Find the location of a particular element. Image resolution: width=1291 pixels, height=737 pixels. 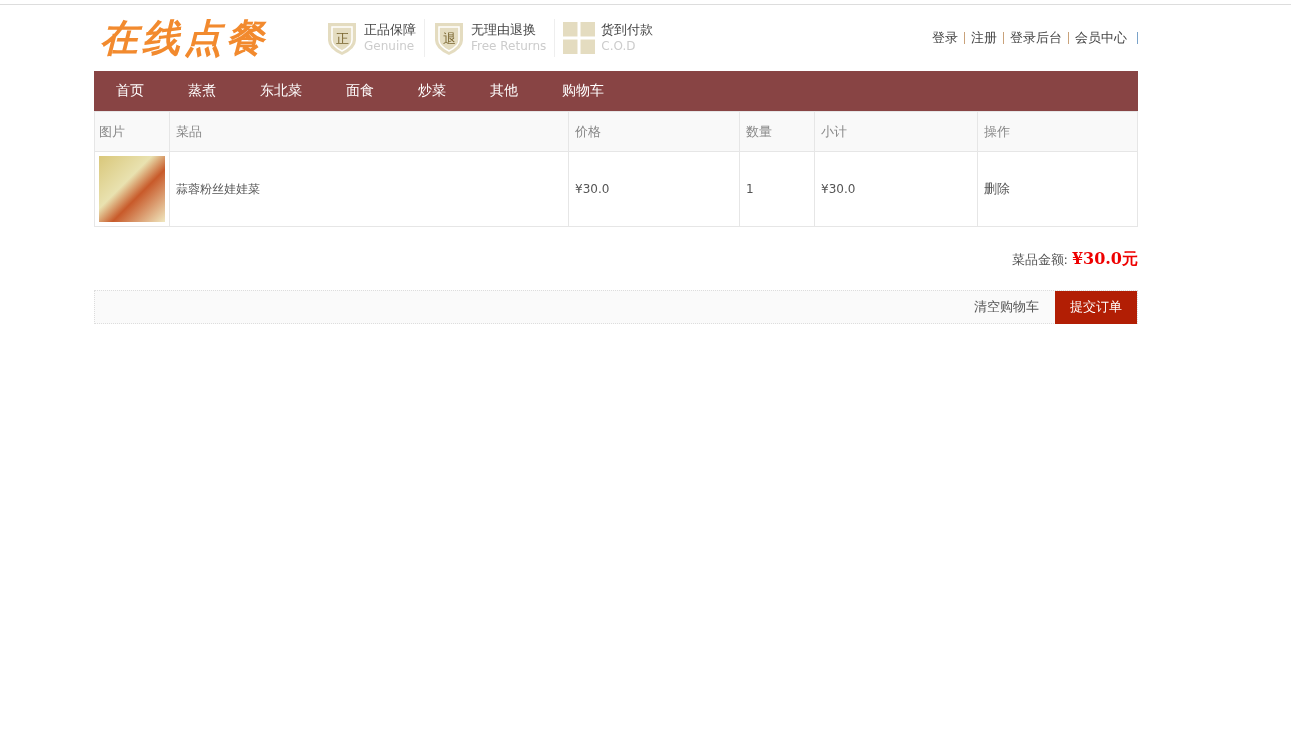

header-link: 登录 is located at coordinates (945, 38).